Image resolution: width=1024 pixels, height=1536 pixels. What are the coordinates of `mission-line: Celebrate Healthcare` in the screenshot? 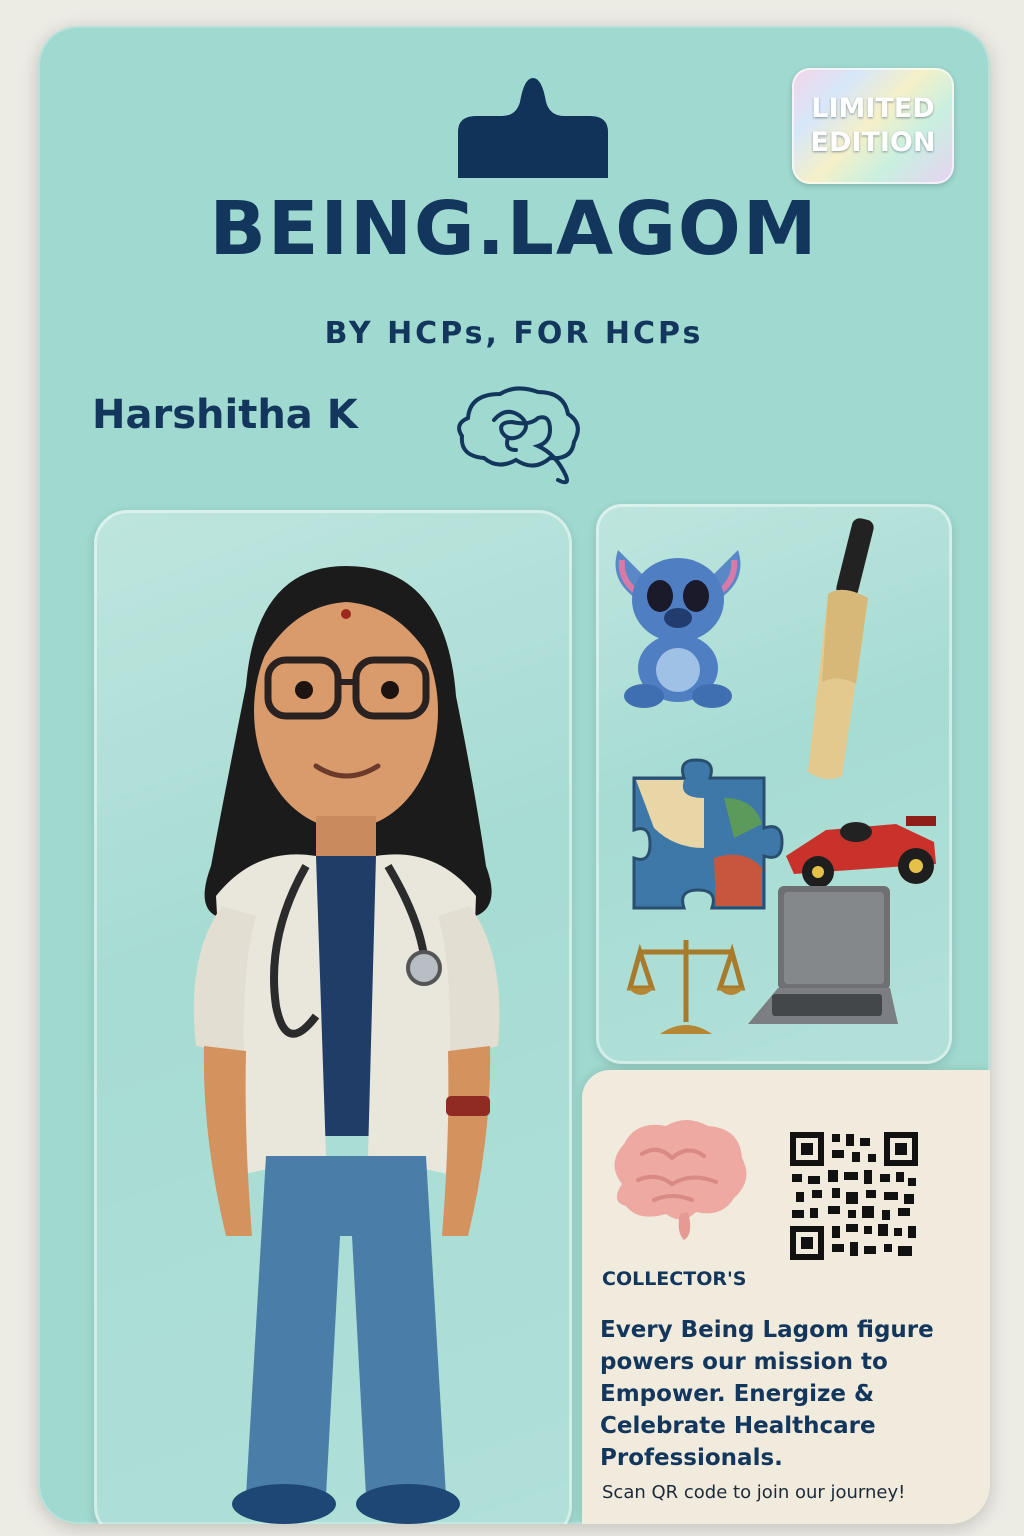 It's located at (738, 1426).